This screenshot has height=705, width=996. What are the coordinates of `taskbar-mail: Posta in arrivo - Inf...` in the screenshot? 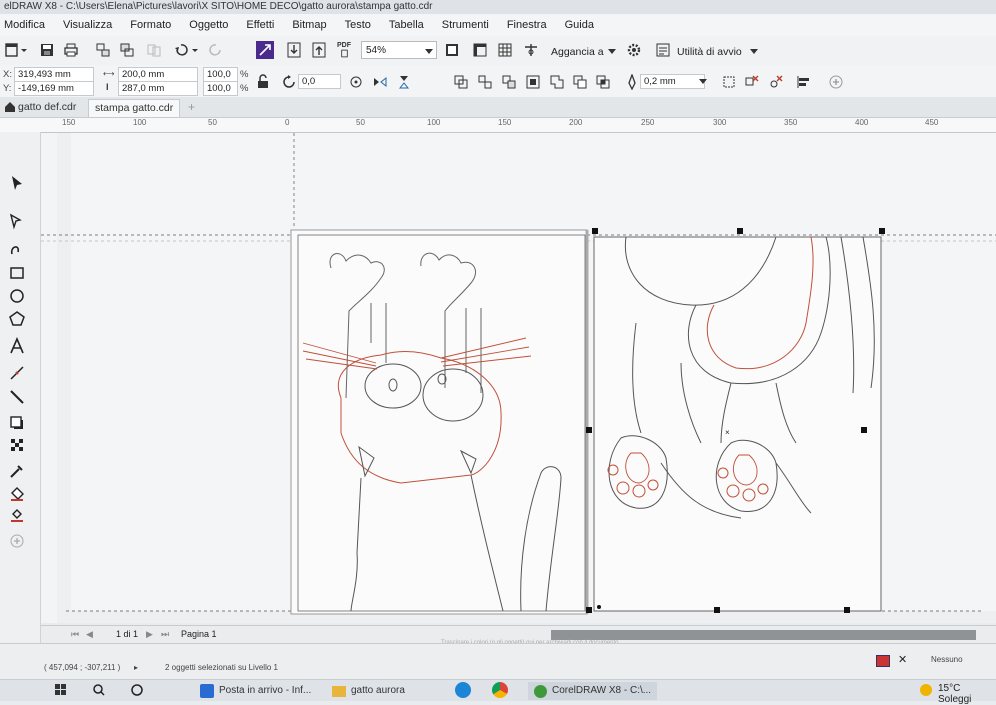 It's located at (255, 691).